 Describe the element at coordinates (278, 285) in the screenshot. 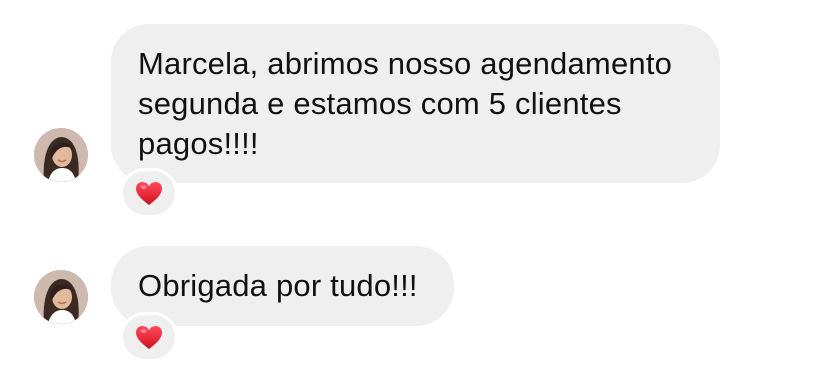

I see `message-text: Obrigada por tudo!!!` at that location.